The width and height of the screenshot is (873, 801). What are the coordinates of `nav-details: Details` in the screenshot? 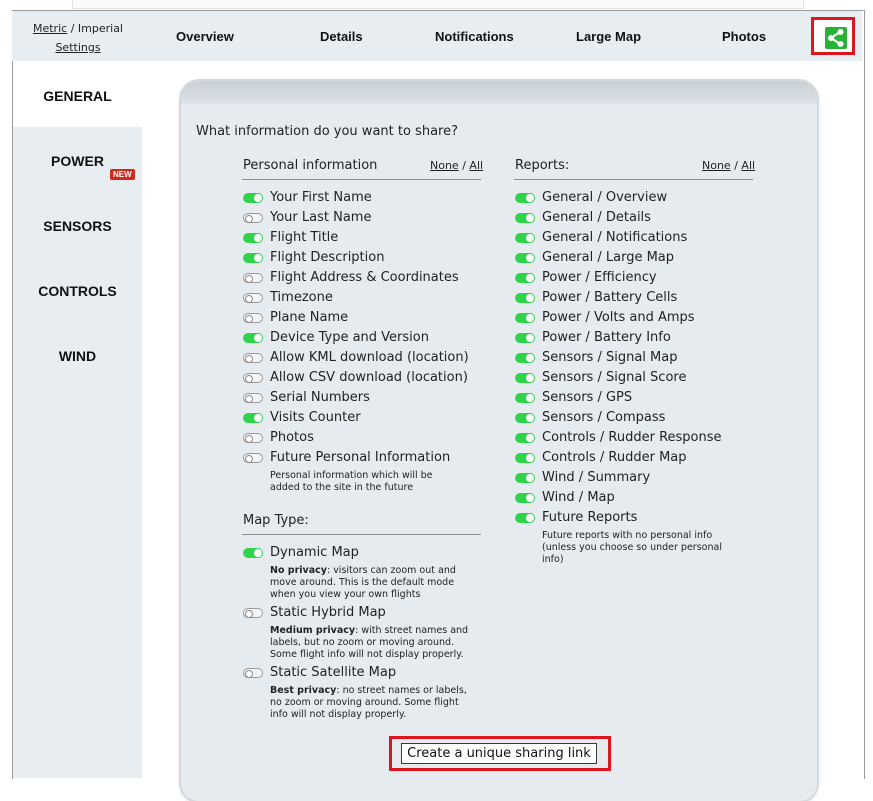 It's located at (341, 36).